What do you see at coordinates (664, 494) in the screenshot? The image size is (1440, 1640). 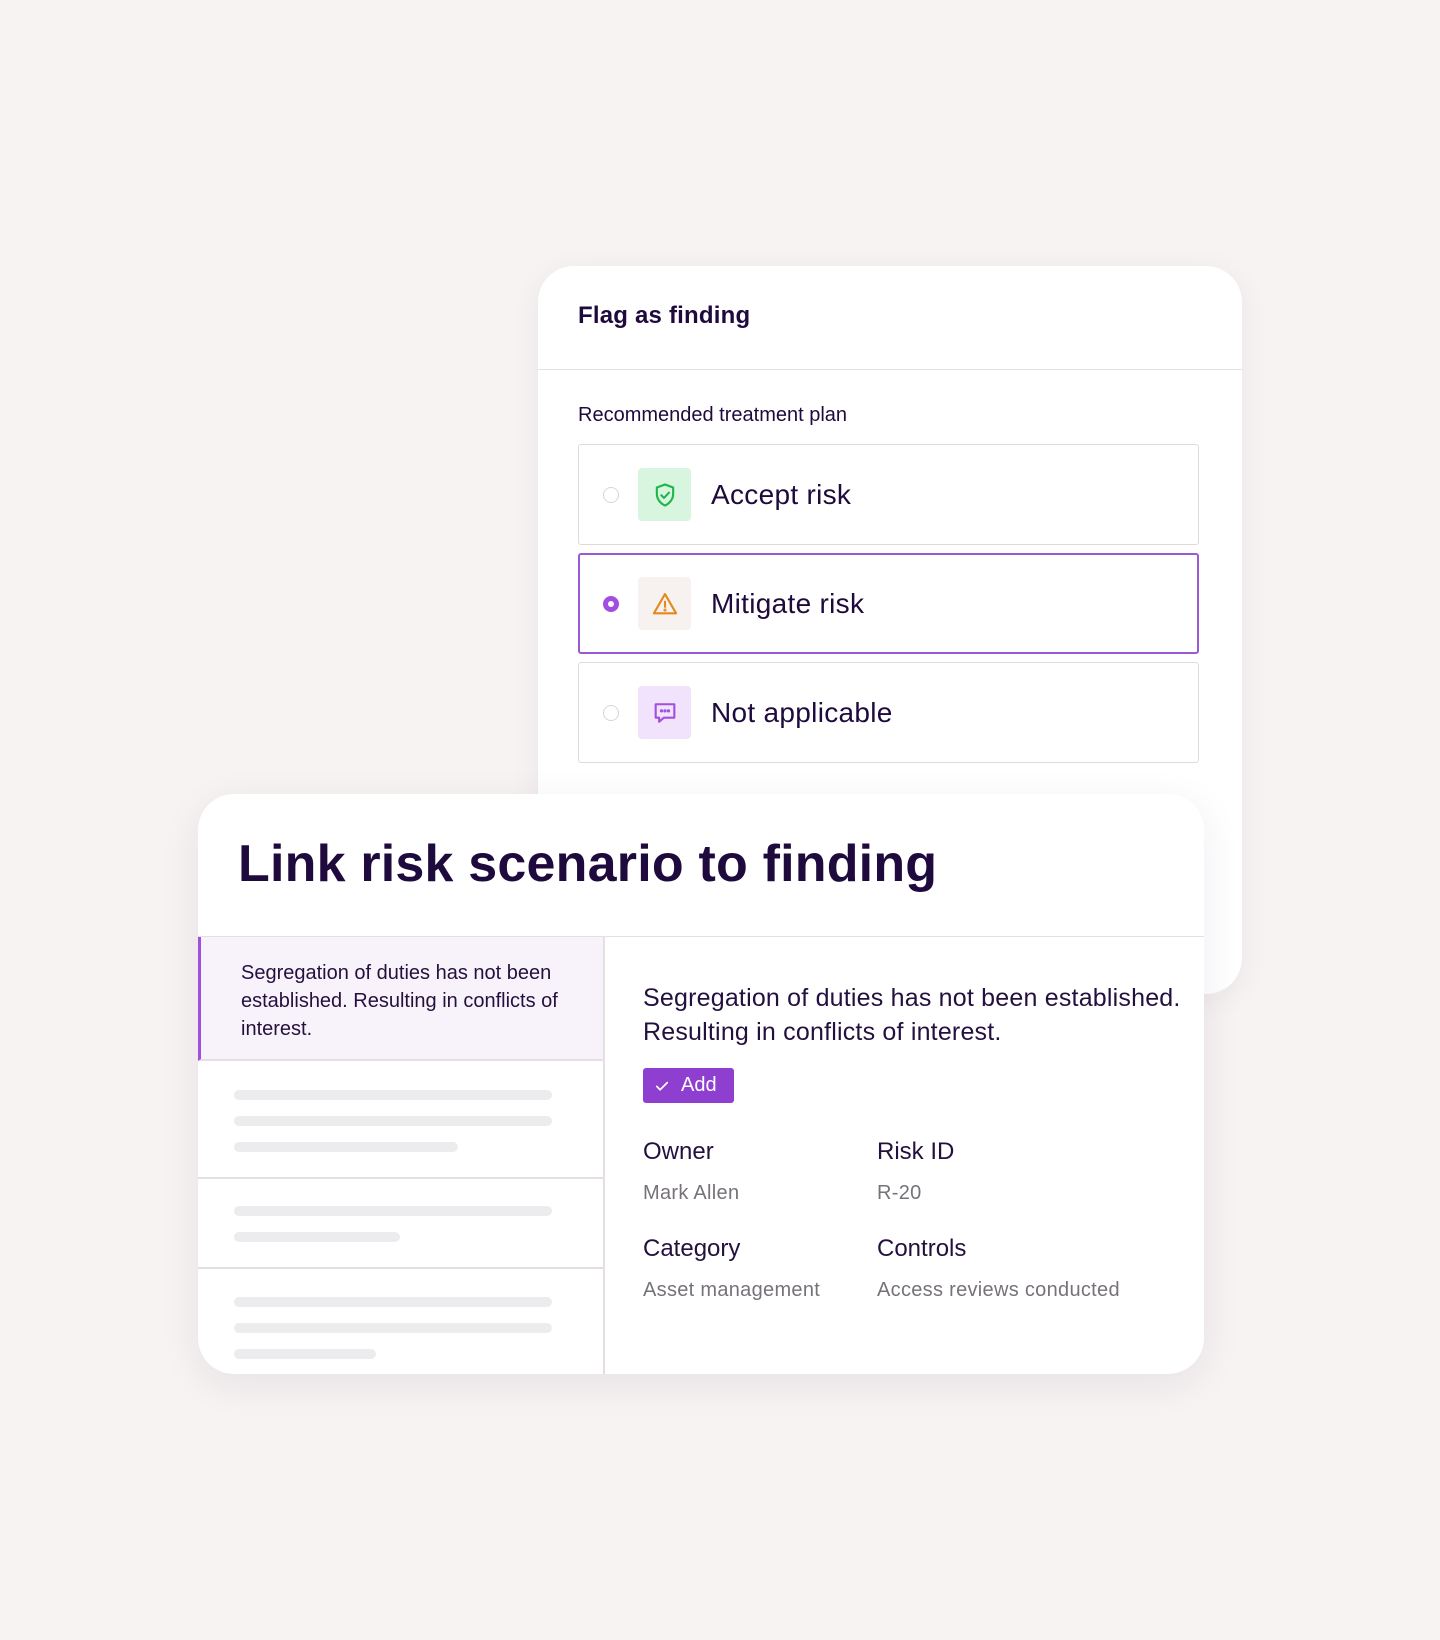 I see `shield-check-icon` at bounding box center [664, 494].